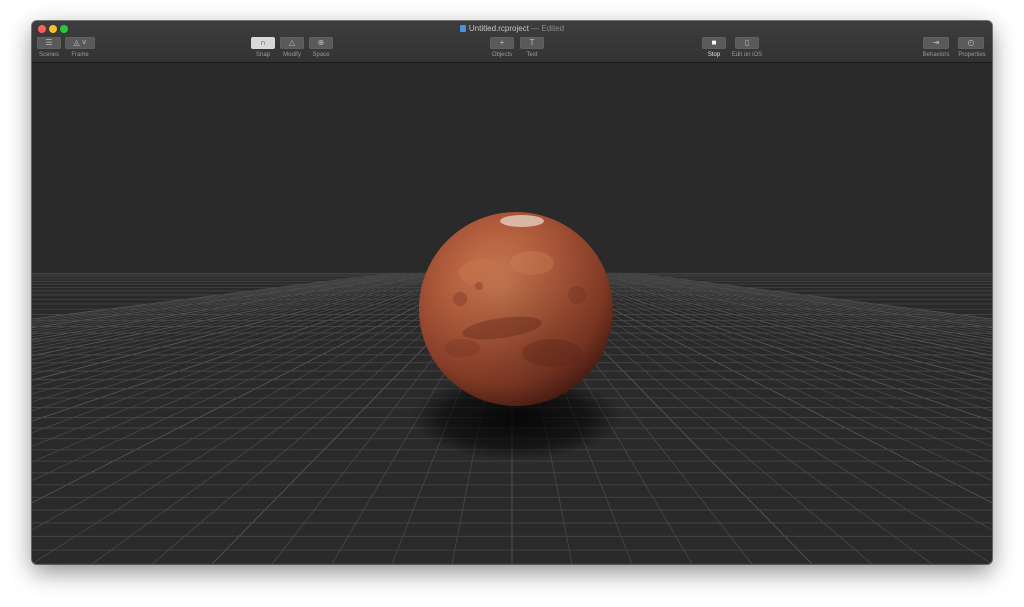  I want to click on stop-icon: ■, so click(714, 42).